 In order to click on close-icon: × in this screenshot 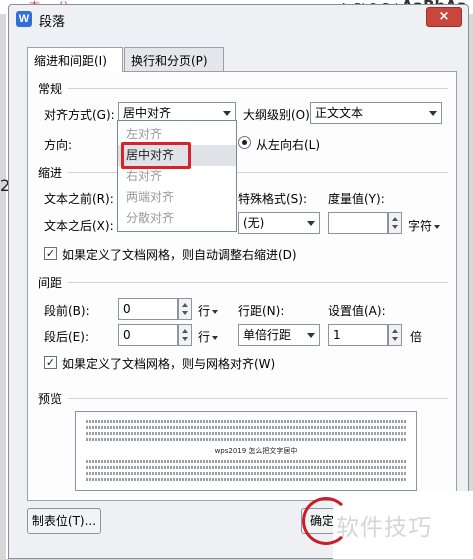, I will do `click(444, 16)`.